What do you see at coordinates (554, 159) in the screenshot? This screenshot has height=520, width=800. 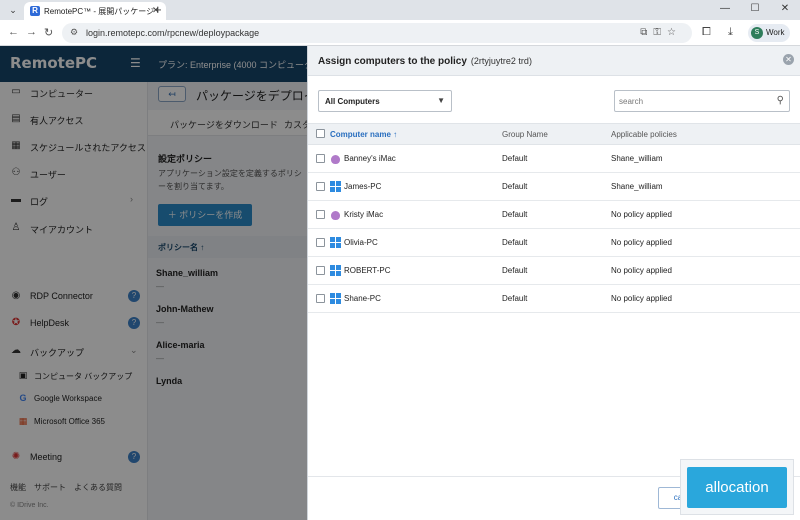 I see `table-row: Banney's iMac Default Shane_william` at bounding box center [554, 159].